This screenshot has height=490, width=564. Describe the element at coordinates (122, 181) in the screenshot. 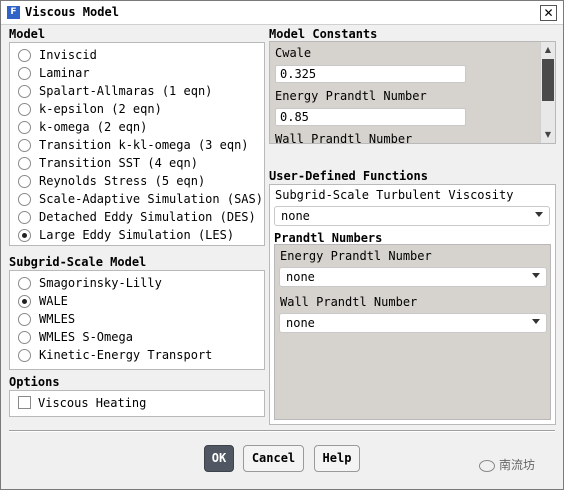

I see `radio-label: Reynolds Stress (5 eqn)` at that location.